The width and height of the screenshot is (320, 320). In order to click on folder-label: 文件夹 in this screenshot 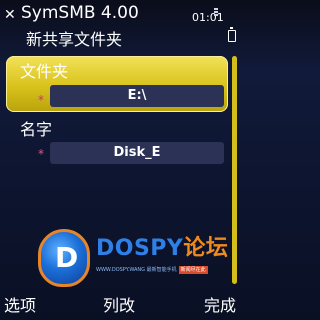, I will do `click(44, 71)`.